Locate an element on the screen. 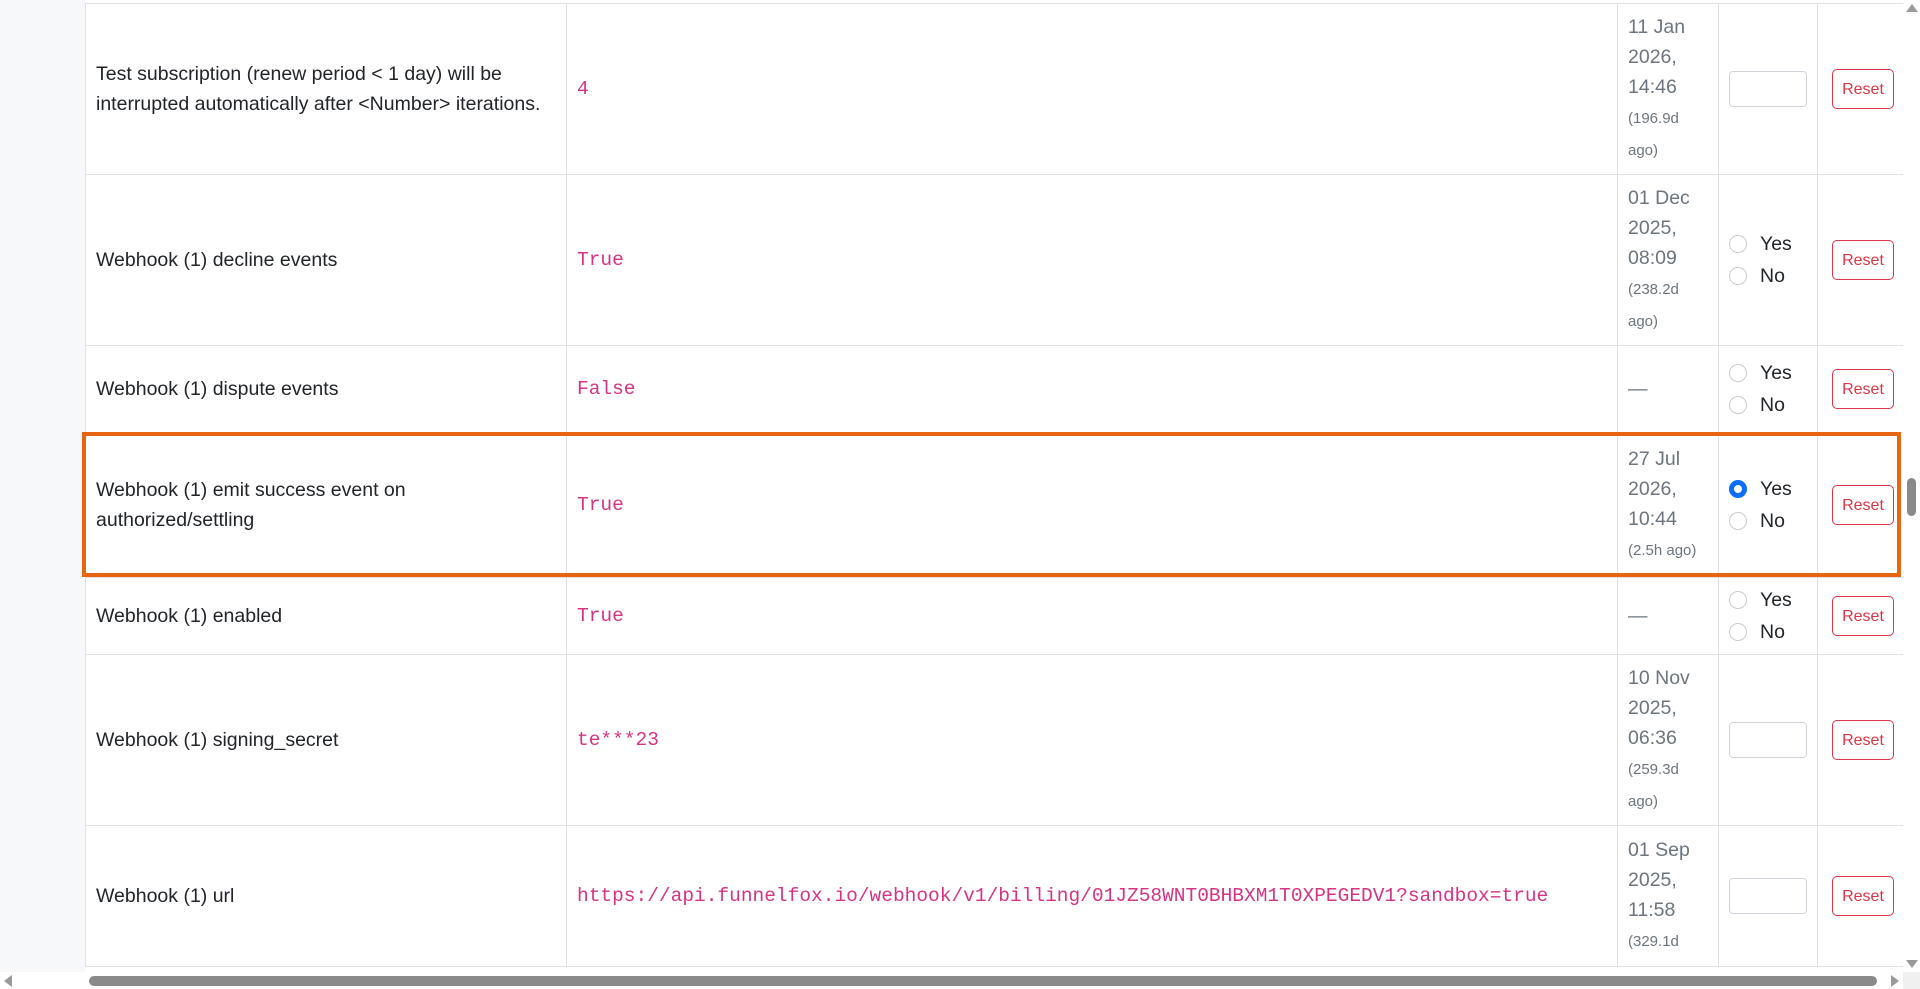 The height and width of the screenshot is (989, 1920). table-row: Webhook (1) enabled True — Yes No Reset is located at coordinates (994, 616).